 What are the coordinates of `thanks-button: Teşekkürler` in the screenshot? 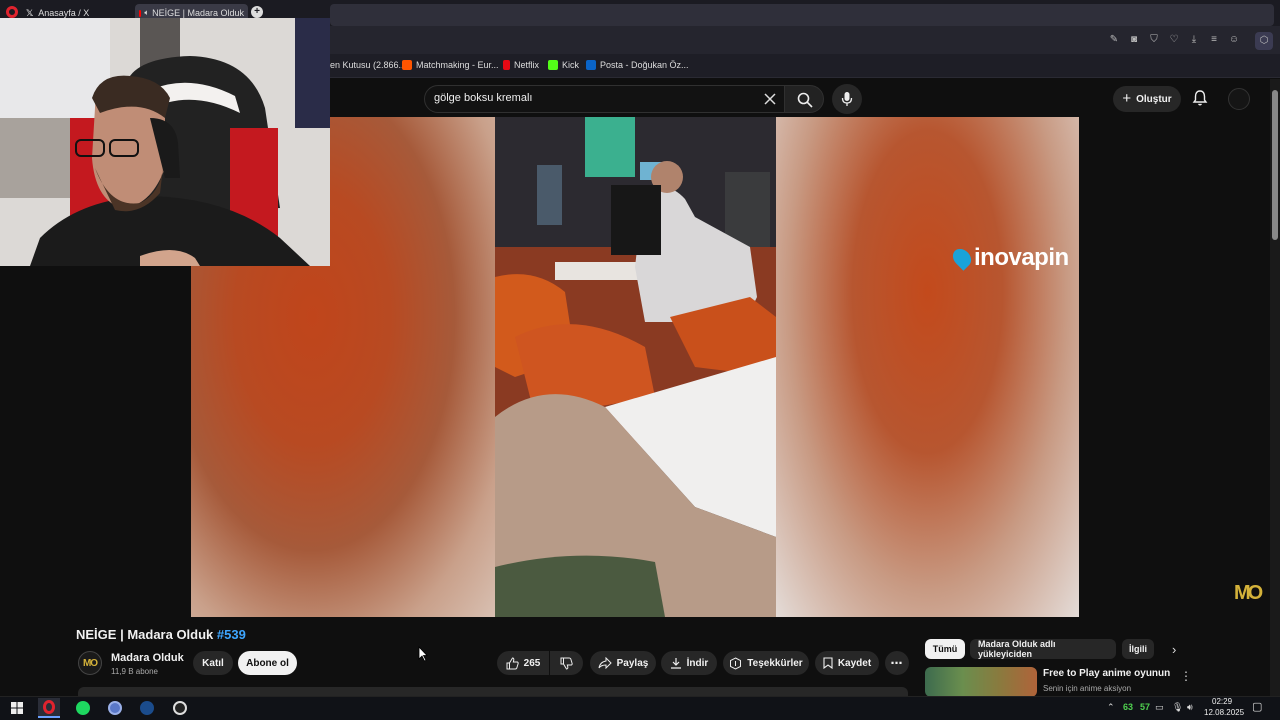 It's located at (766, 663).